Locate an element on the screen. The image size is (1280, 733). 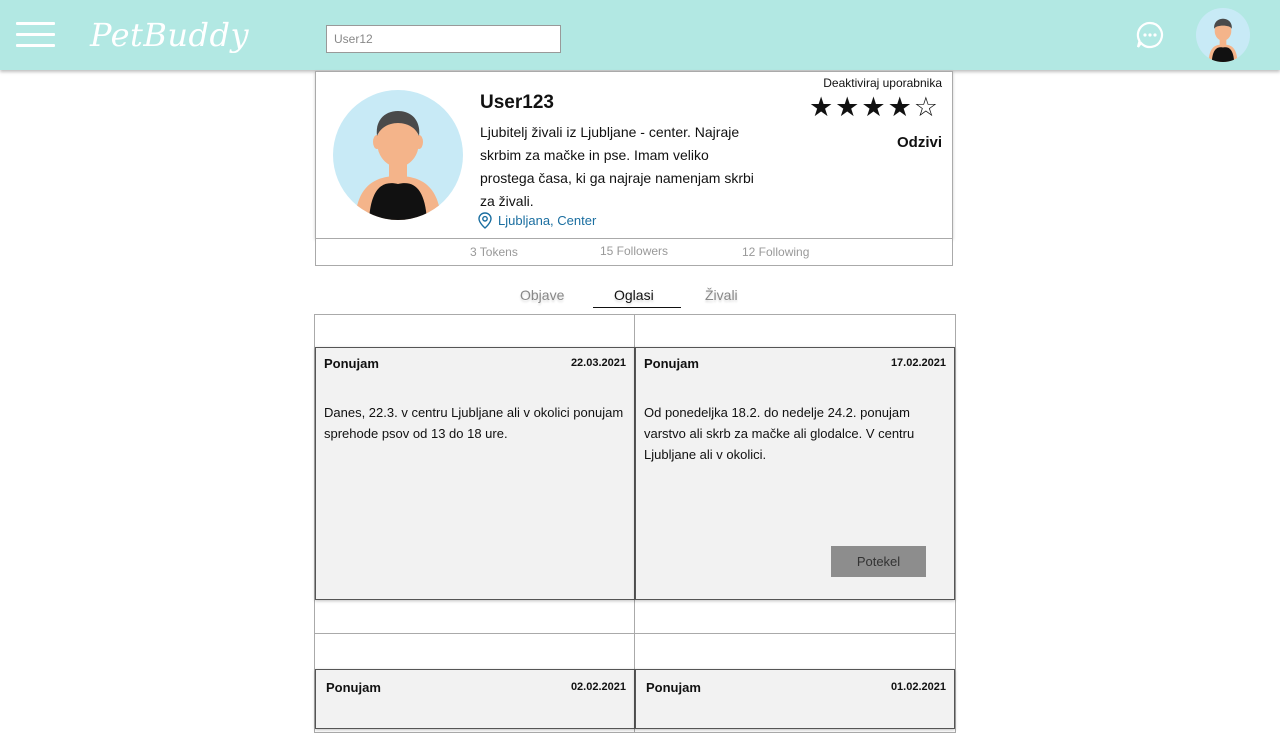
profile-avatar is located at coordinates (398, 155).